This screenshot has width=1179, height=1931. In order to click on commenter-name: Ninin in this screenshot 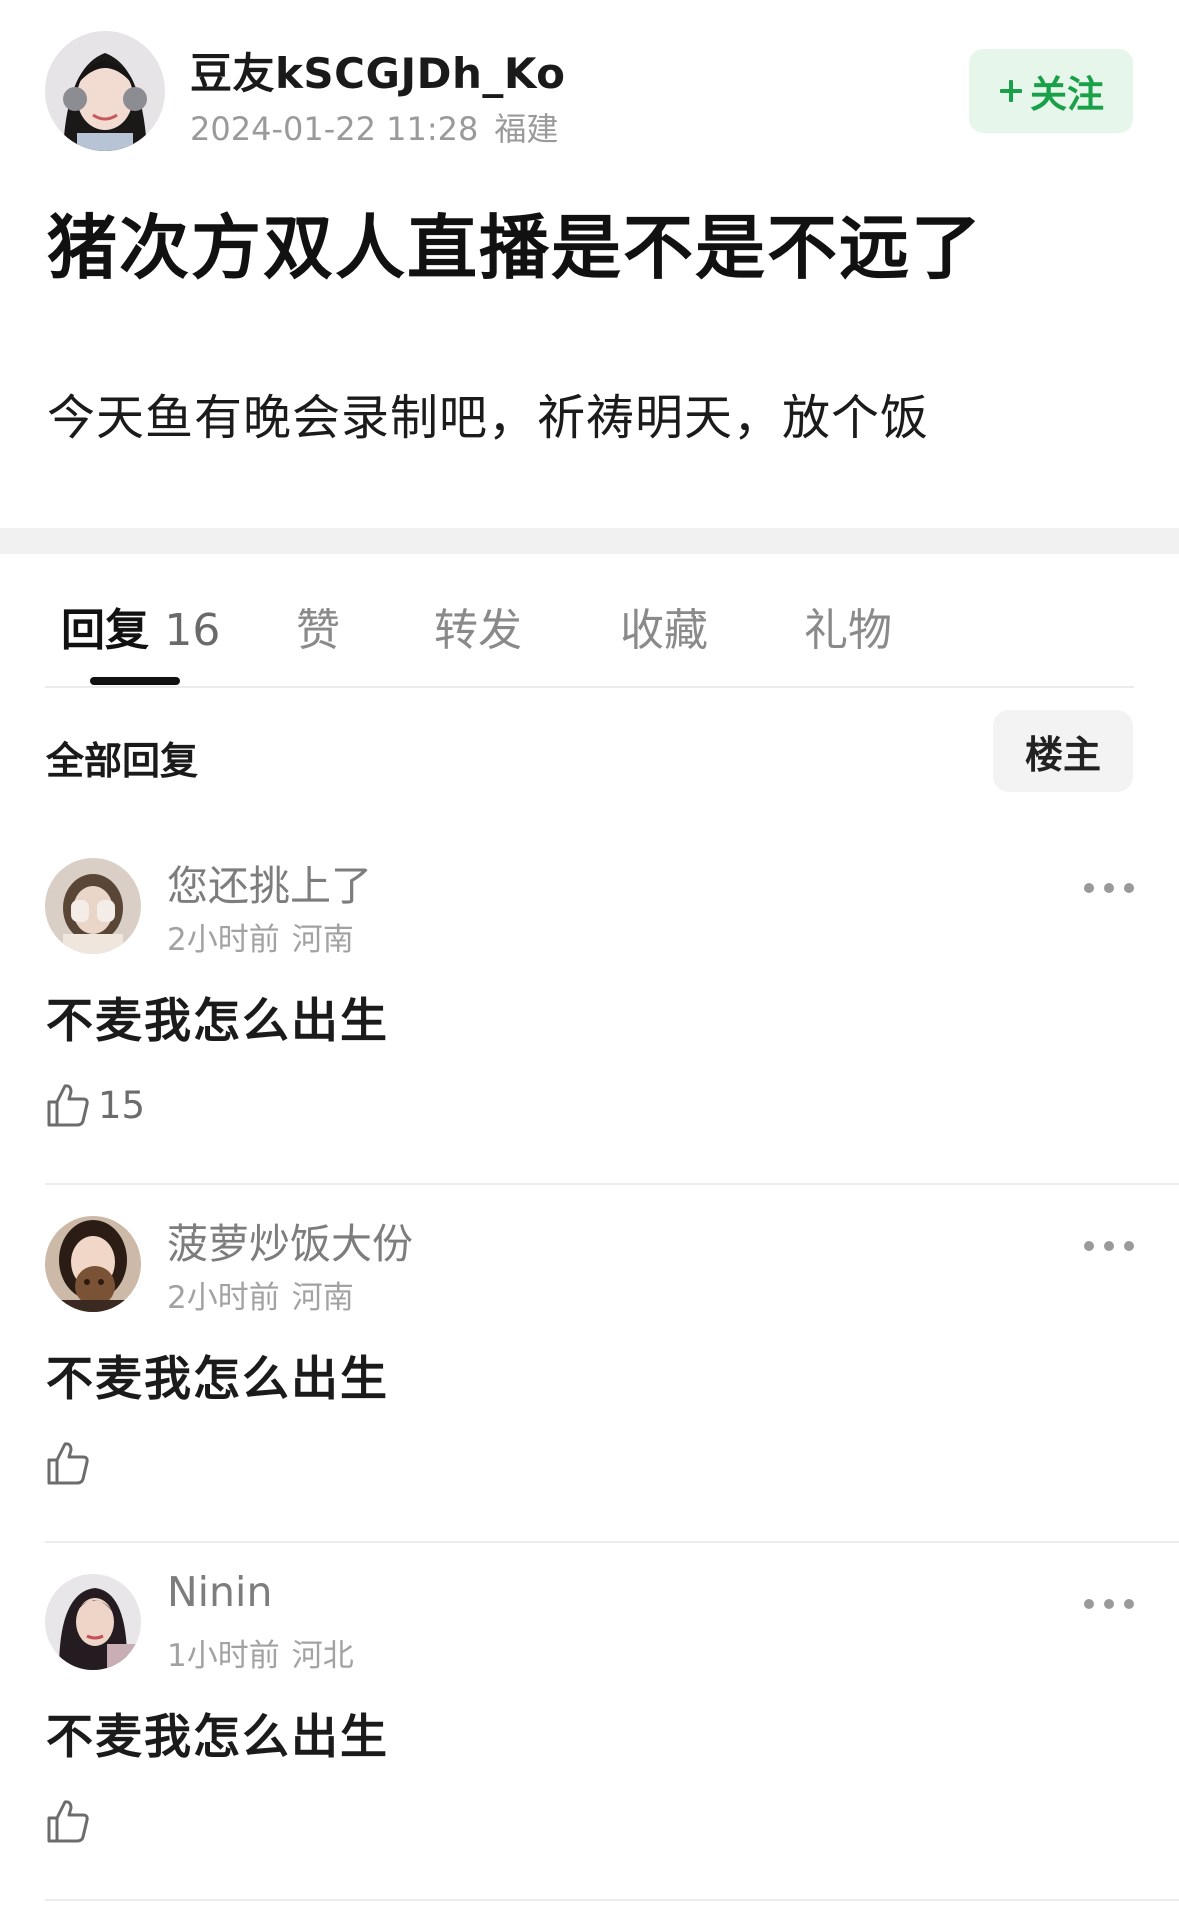, I will do `click(219, 1592)`.